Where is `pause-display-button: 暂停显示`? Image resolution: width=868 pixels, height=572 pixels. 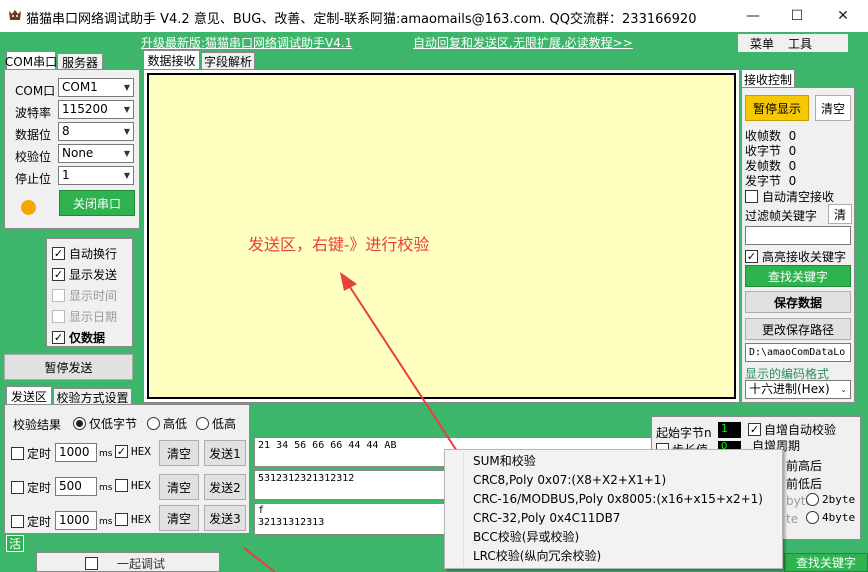 pause-display-button: 暂停显示 is located at coordinates (777, 108).